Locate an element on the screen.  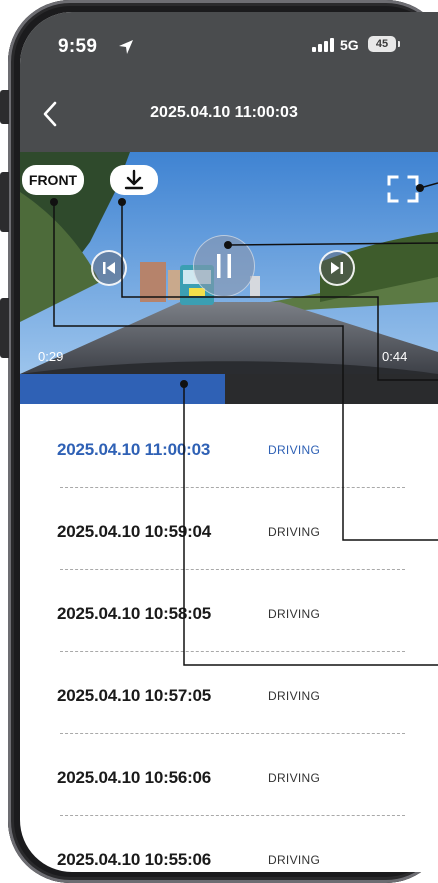
recording-date: 2025.04.10 10:56:06 is located at coordinates (134, 777).